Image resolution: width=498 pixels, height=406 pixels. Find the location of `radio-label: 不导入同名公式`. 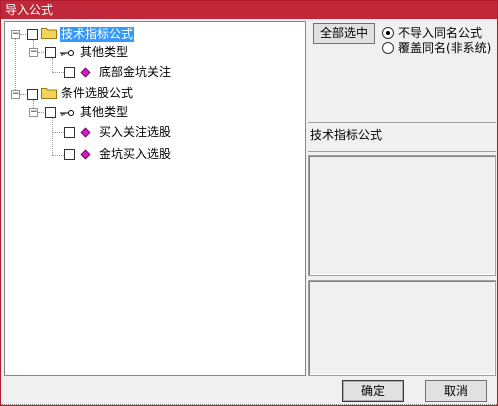

radio-label: 不导入同名公式 is located at coordinates (440, 33).